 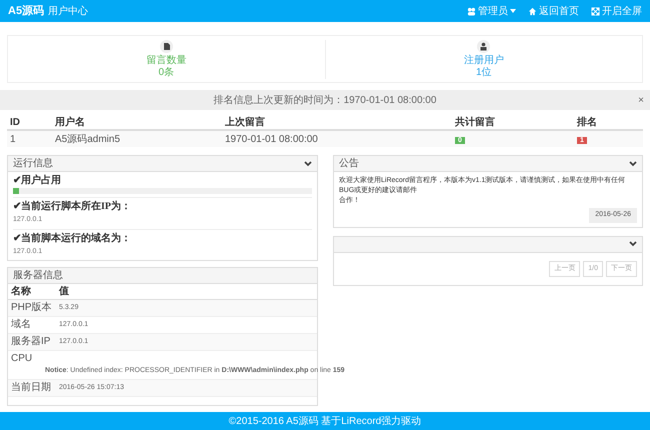 What do you see at coordinates (64, 292) in the screenshot?
I see `column-header: 值` at bounding box center [64, 292].